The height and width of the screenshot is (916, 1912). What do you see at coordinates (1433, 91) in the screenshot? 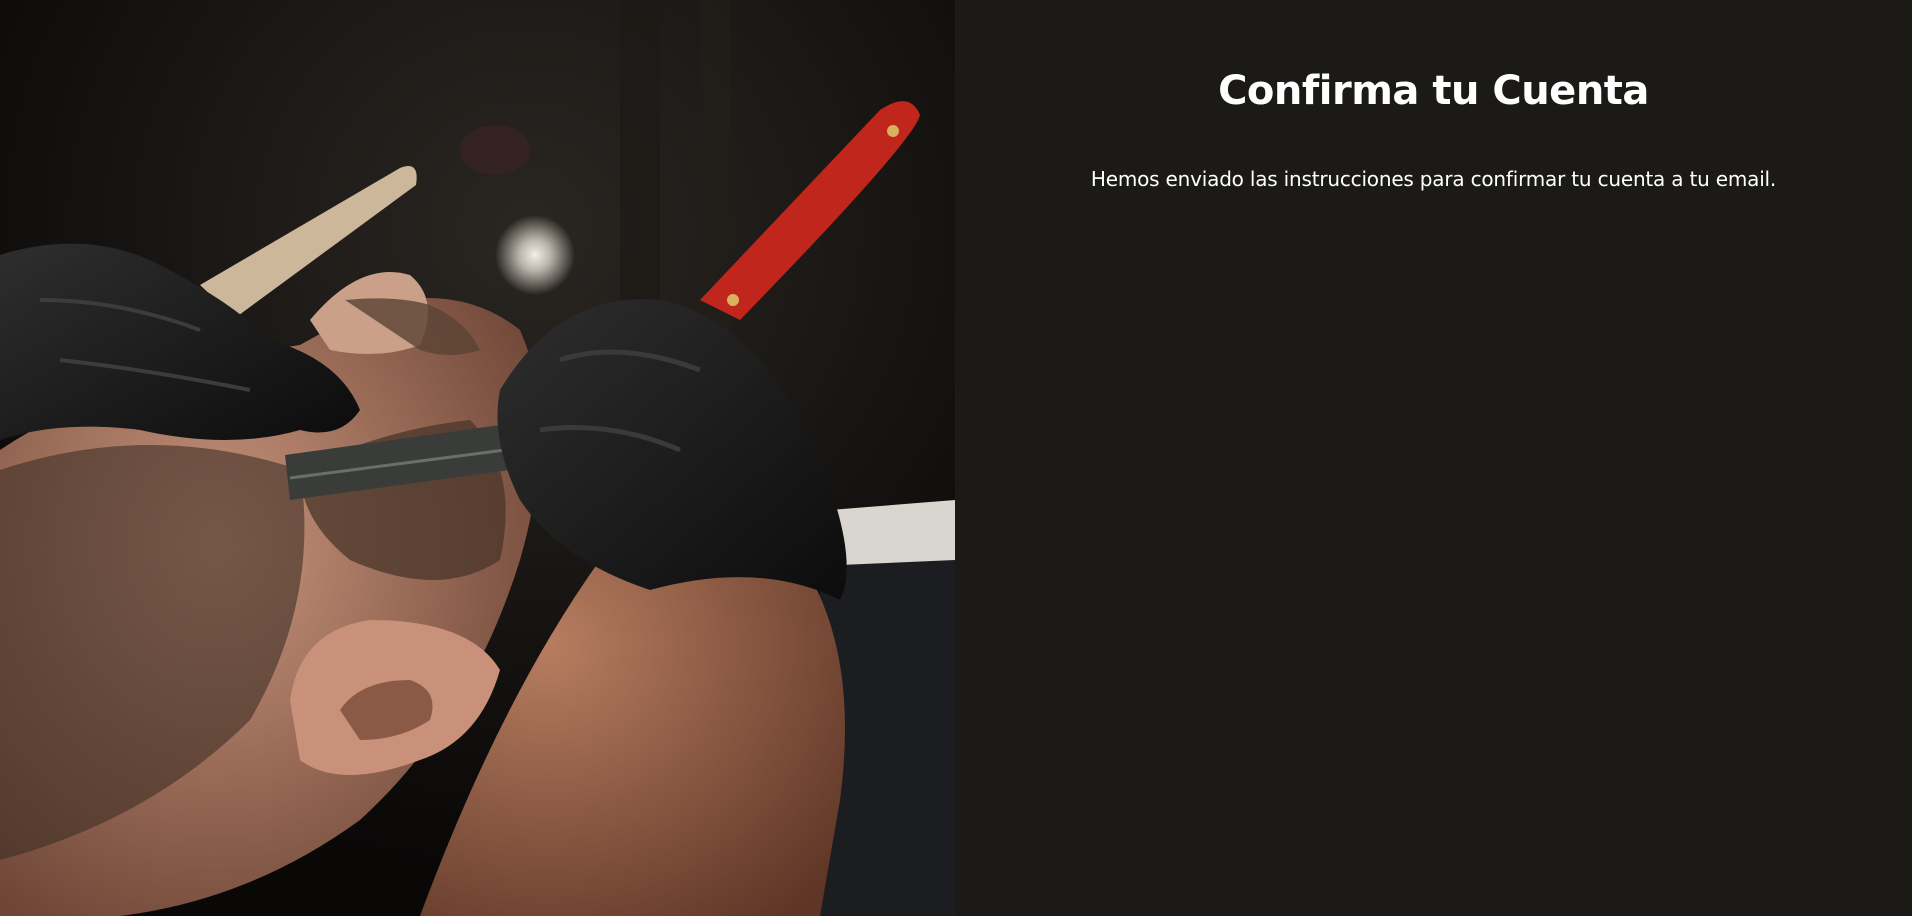
I see `page-title: Confirma tu Cuenta` at bounding box center [1433, 91].